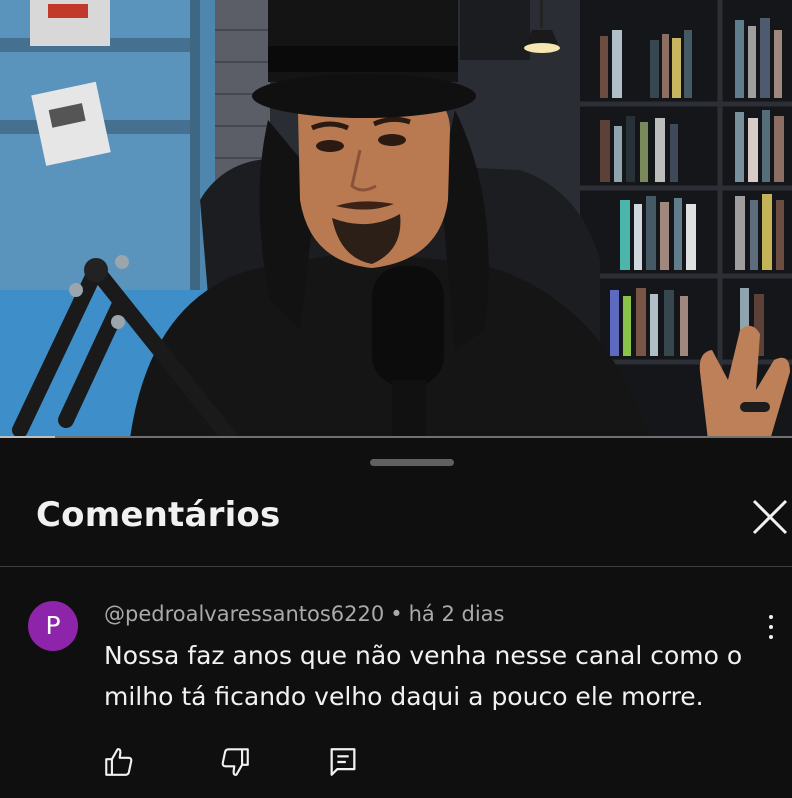  I want to click on avatar: P, so click(53, 626).